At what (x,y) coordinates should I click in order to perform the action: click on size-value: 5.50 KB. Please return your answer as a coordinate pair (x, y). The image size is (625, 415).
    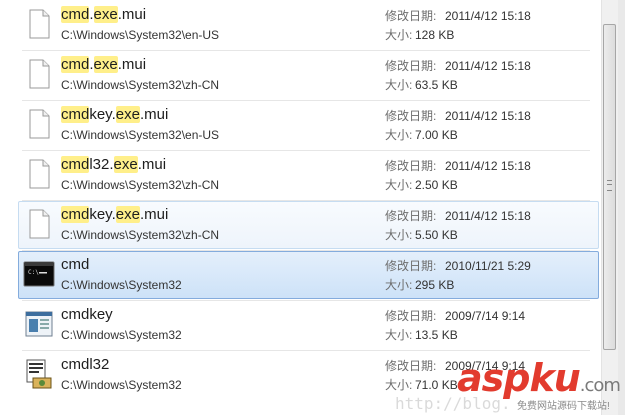
    Looking at the image, I should click on (436, 235).